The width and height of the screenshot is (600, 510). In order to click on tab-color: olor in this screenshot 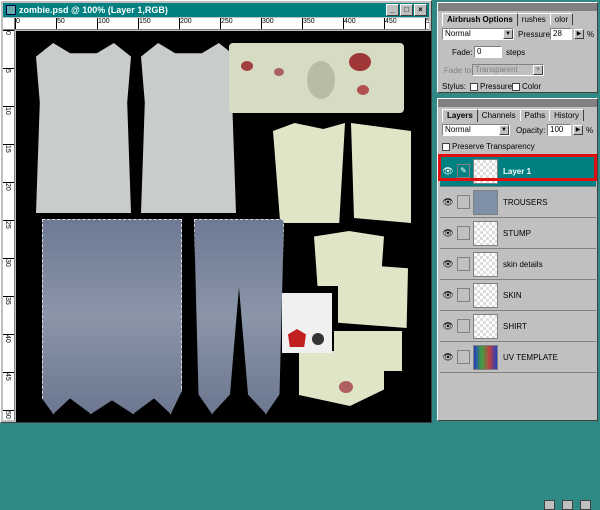, I will do `click(561, 19)`.